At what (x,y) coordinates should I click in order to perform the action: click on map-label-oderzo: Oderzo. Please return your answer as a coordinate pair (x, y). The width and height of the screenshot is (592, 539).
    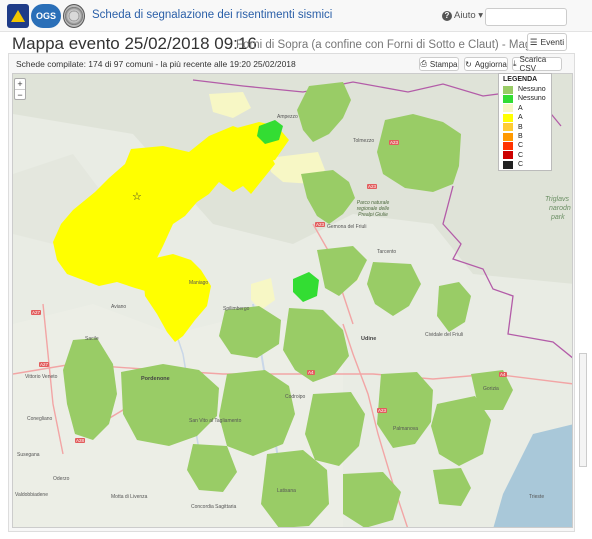
    Looking at the image, I should click on (61, 479).